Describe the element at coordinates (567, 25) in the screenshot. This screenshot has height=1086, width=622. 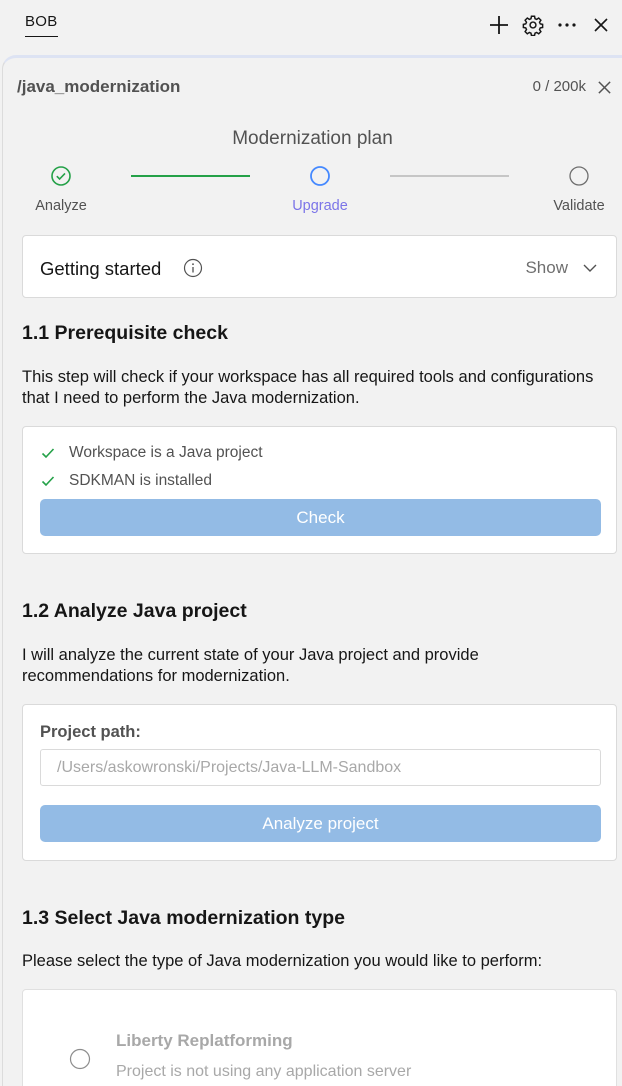
I see `more-icon` at that location.